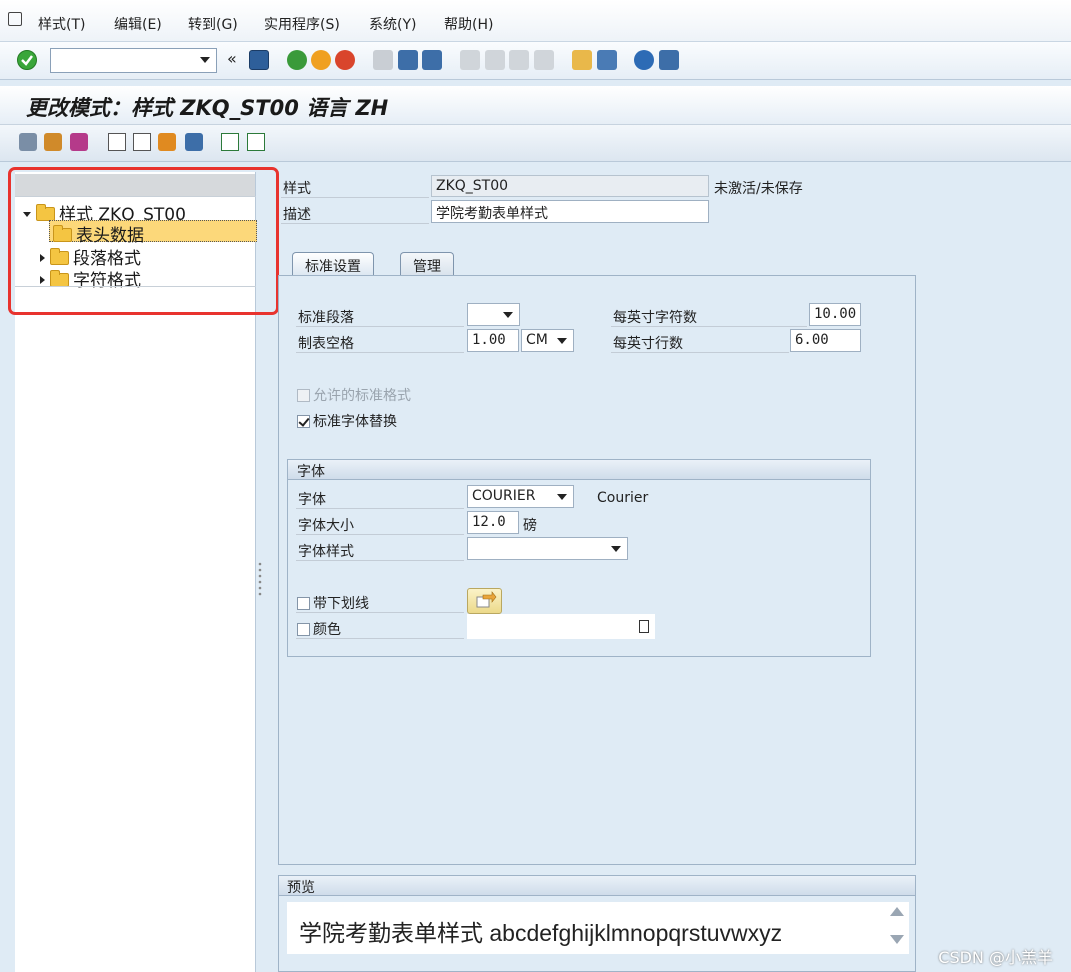  What do you see at coordinates (427, 264) in the screenshot?
I see `tab-administration: 管理` at bounding box center [427, 264].